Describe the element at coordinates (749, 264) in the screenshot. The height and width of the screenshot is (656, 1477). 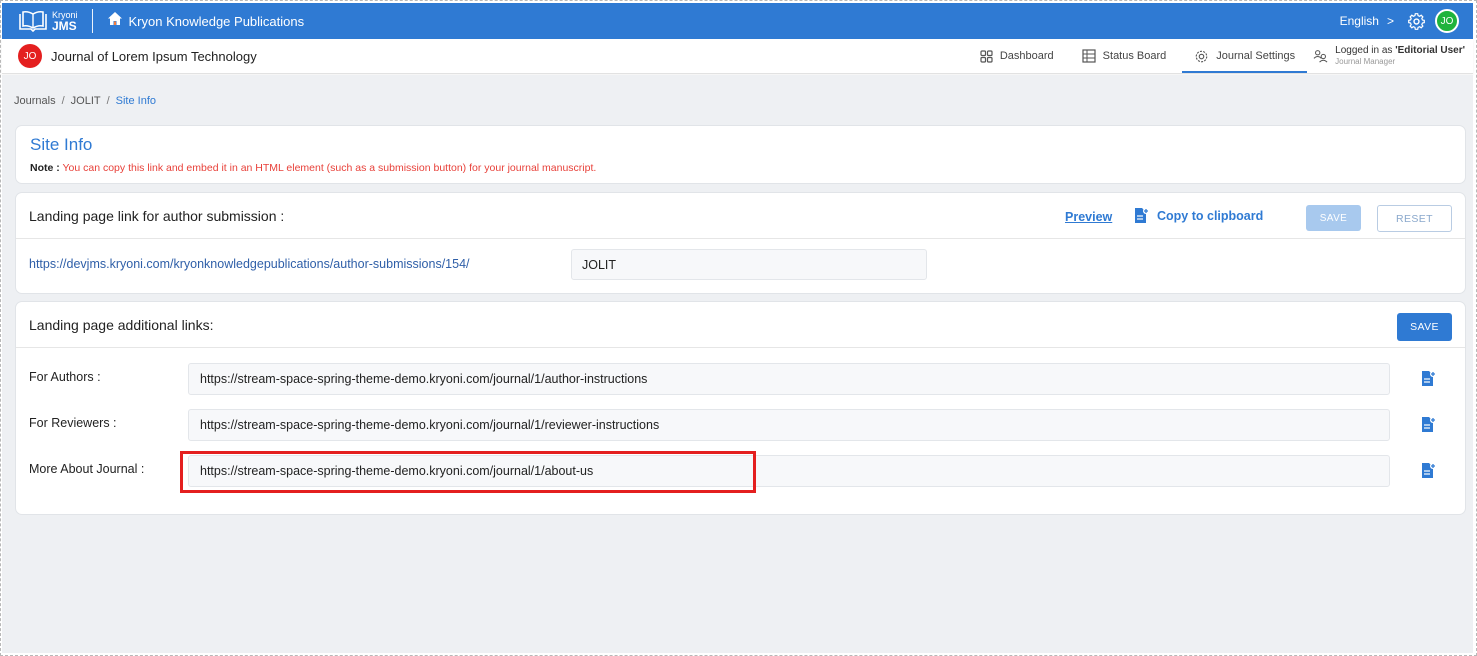
I see `journal-slug-input` at that location.